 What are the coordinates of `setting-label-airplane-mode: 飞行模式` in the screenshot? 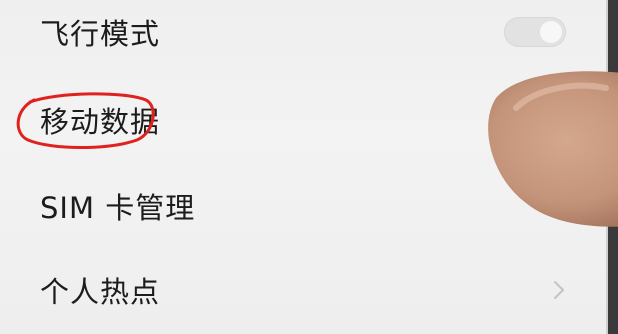 It's located at (100, 34).